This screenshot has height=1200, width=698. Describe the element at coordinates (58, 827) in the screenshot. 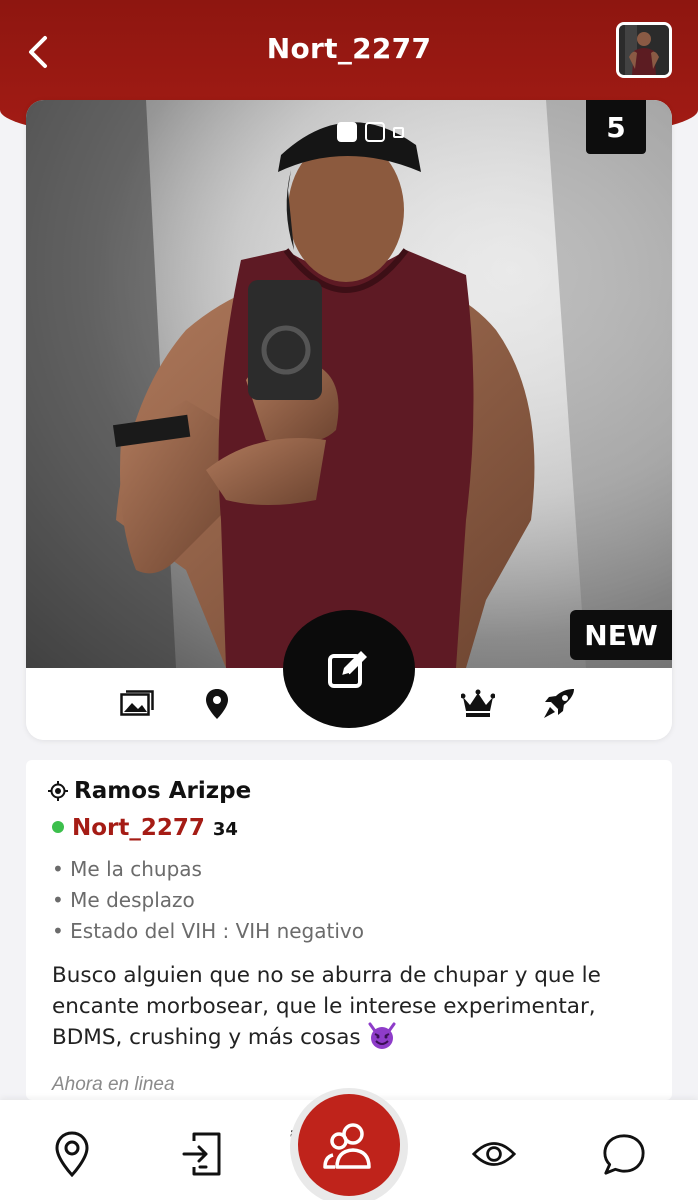

I see `online-indicator` at that location.